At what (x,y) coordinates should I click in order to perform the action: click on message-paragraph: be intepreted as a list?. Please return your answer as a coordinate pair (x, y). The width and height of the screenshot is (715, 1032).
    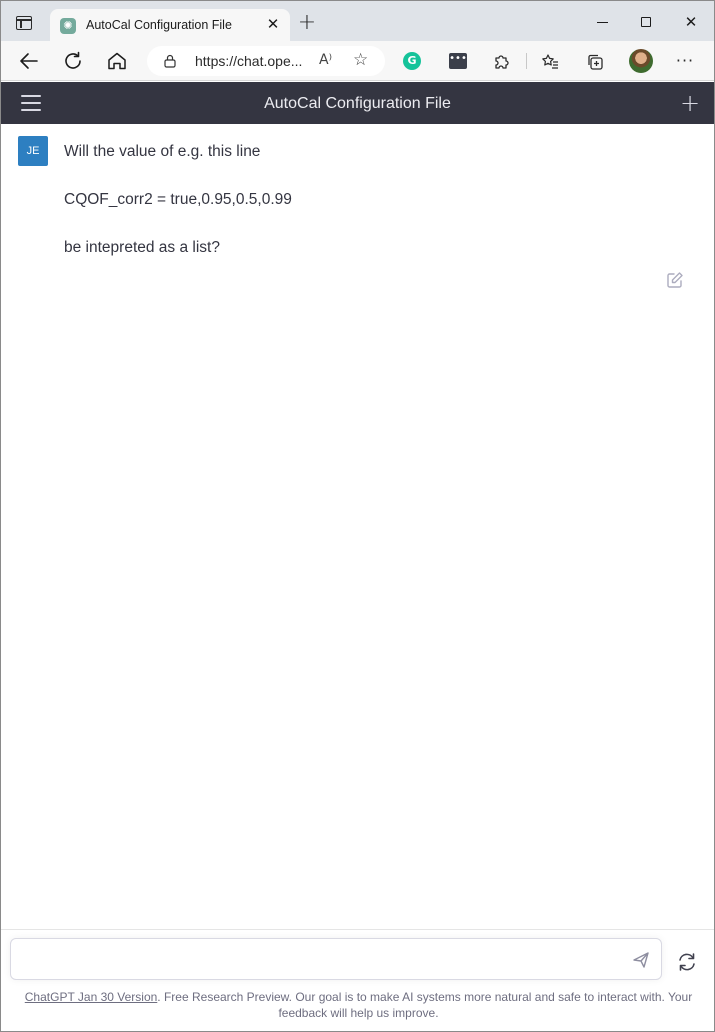
    Looking at the image, I should click on (142, 247).